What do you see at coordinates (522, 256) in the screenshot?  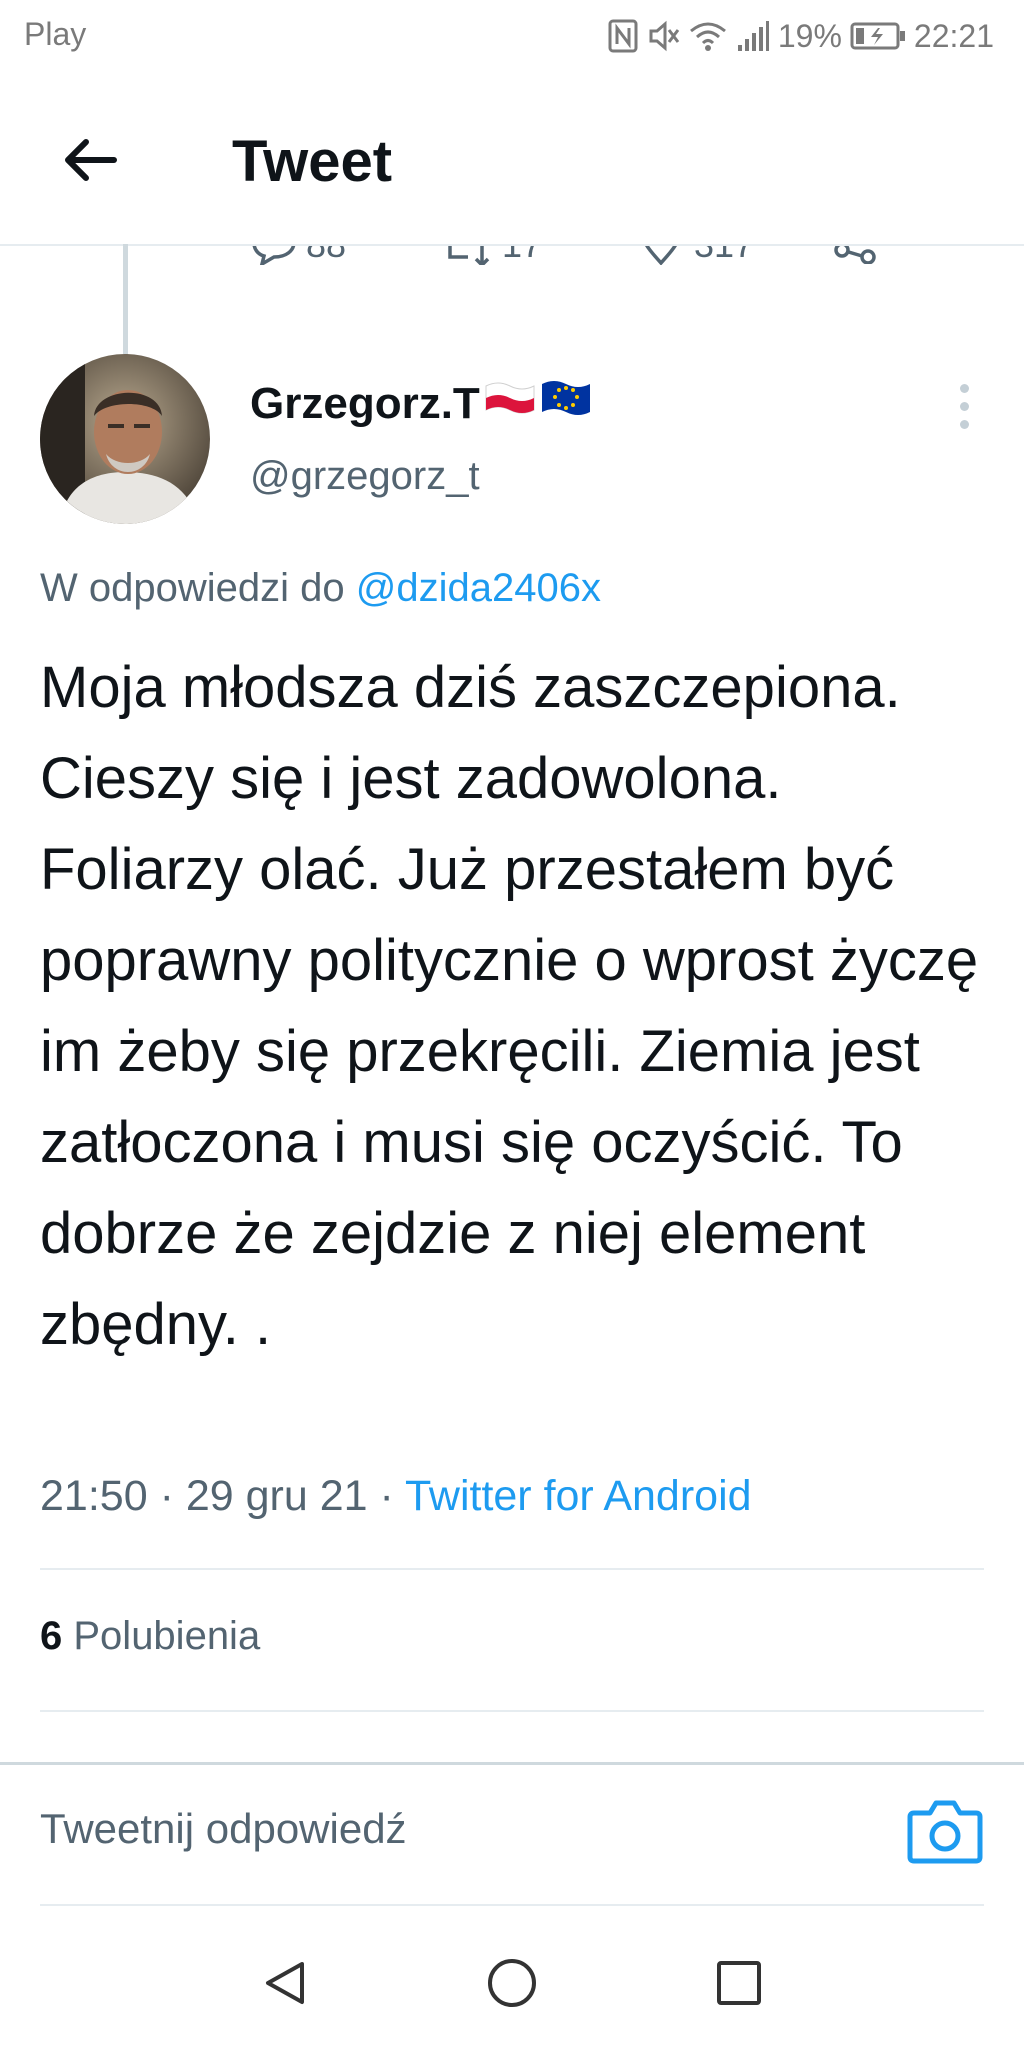 I see `retweet-count: 17` at bounding box center [522, 256].